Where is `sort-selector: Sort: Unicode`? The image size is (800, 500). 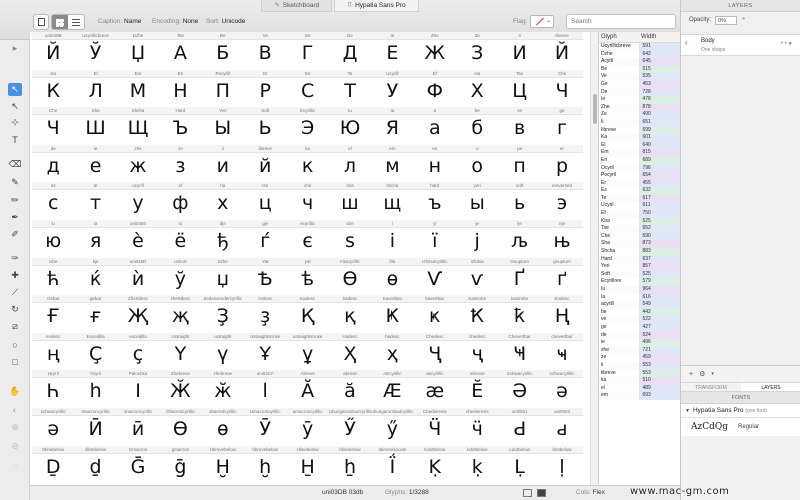
sort-selector: Sort: Unicode is located at coordinates (225, 21).